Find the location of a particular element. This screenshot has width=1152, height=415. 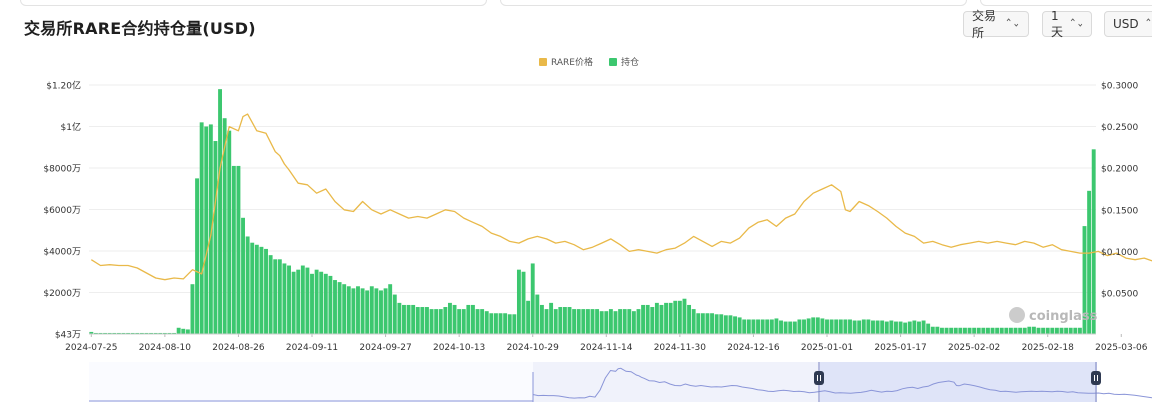

x-tick-label: 2024-08-10 is located at coordinates (165, 348).